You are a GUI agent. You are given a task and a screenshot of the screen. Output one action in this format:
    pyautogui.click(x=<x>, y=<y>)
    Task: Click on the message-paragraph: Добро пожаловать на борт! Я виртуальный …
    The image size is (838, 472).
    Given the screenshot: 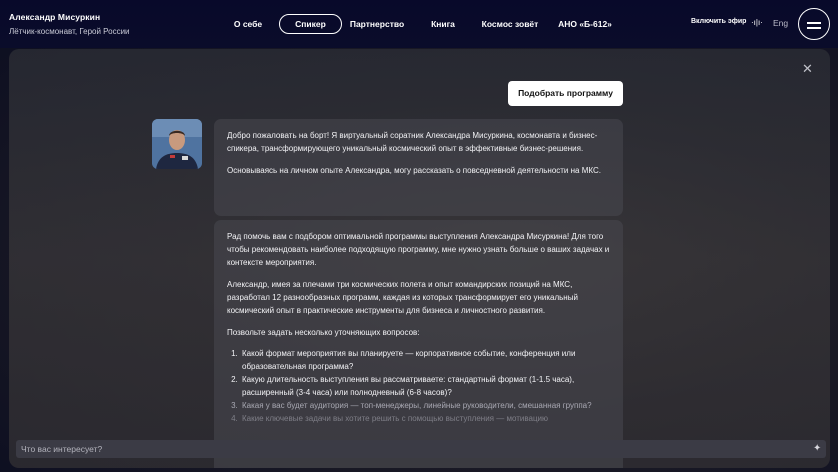 What is the action you would take?
    pyautogui.click(x=412, y=142)
    